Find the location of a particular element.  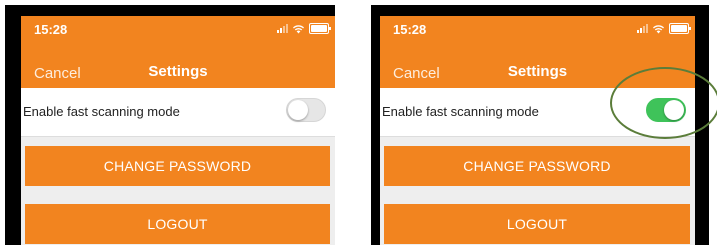

toggle-knob is located at coordinates (298, 110).